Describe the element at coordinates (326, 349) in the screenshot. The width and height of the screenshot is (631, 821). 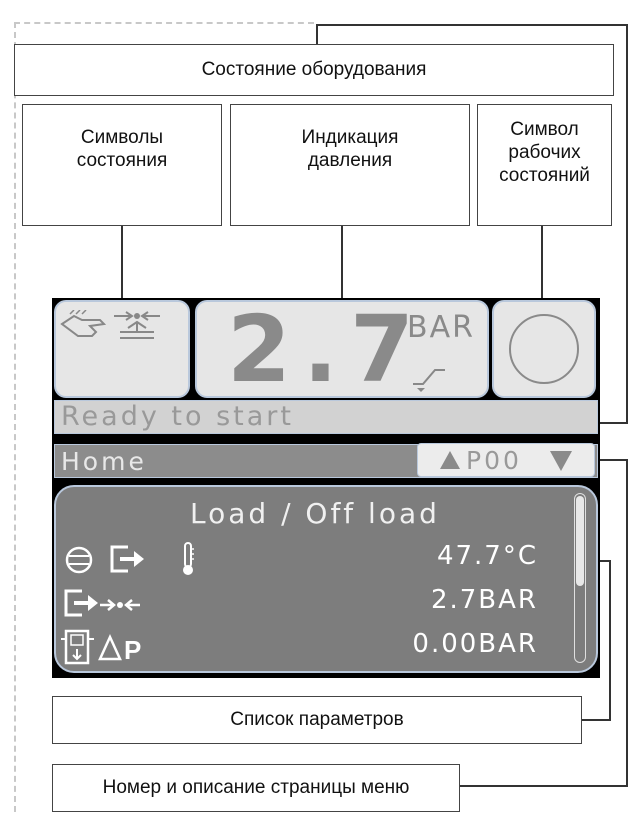
I see `pressure-value: 2.7` at that location.